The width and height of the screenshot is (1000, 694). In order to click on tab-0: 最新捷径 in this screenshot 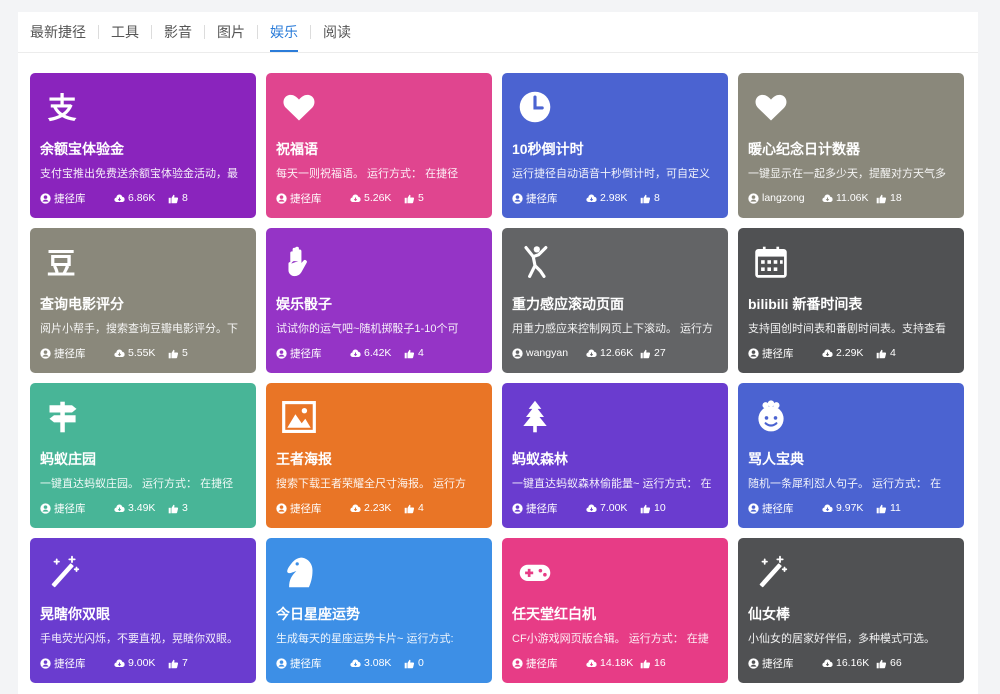, I will do `click(58, 32)`.